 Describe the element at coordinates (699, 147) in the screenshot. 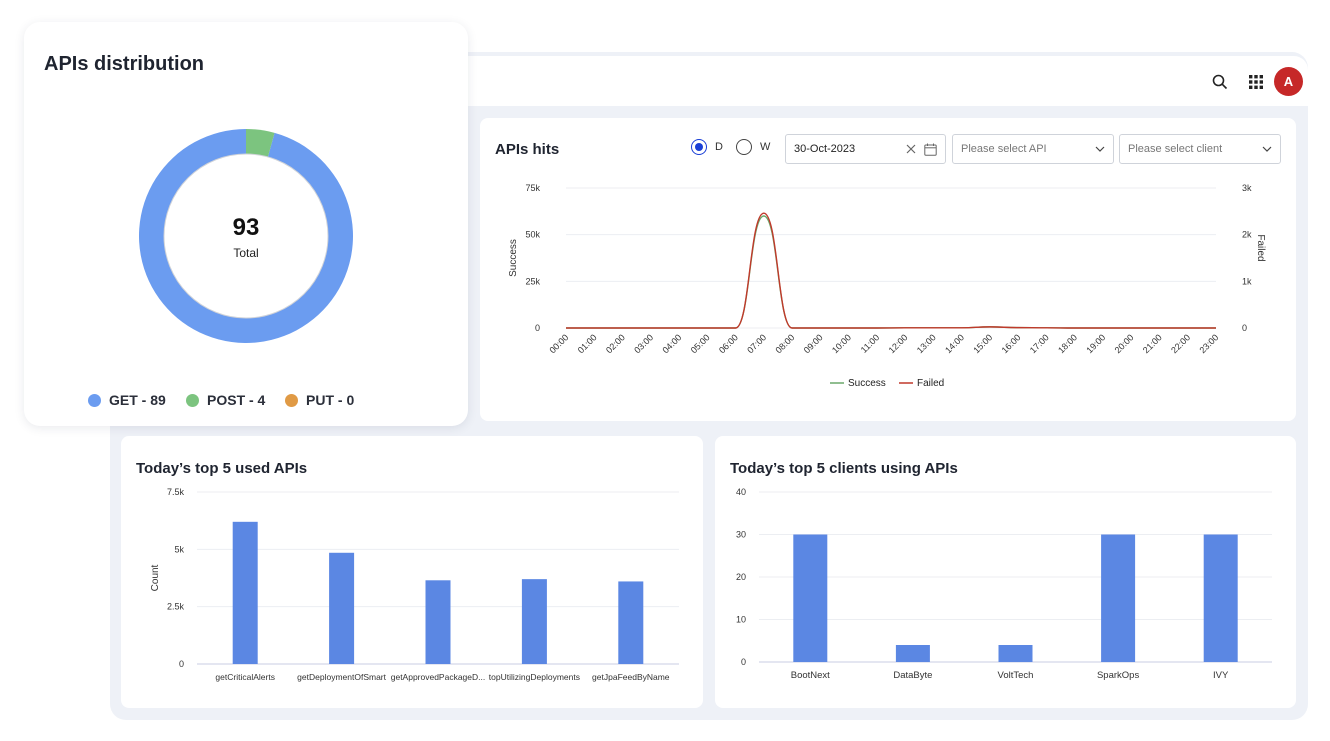

I see `radio-day-indicator` at that location.